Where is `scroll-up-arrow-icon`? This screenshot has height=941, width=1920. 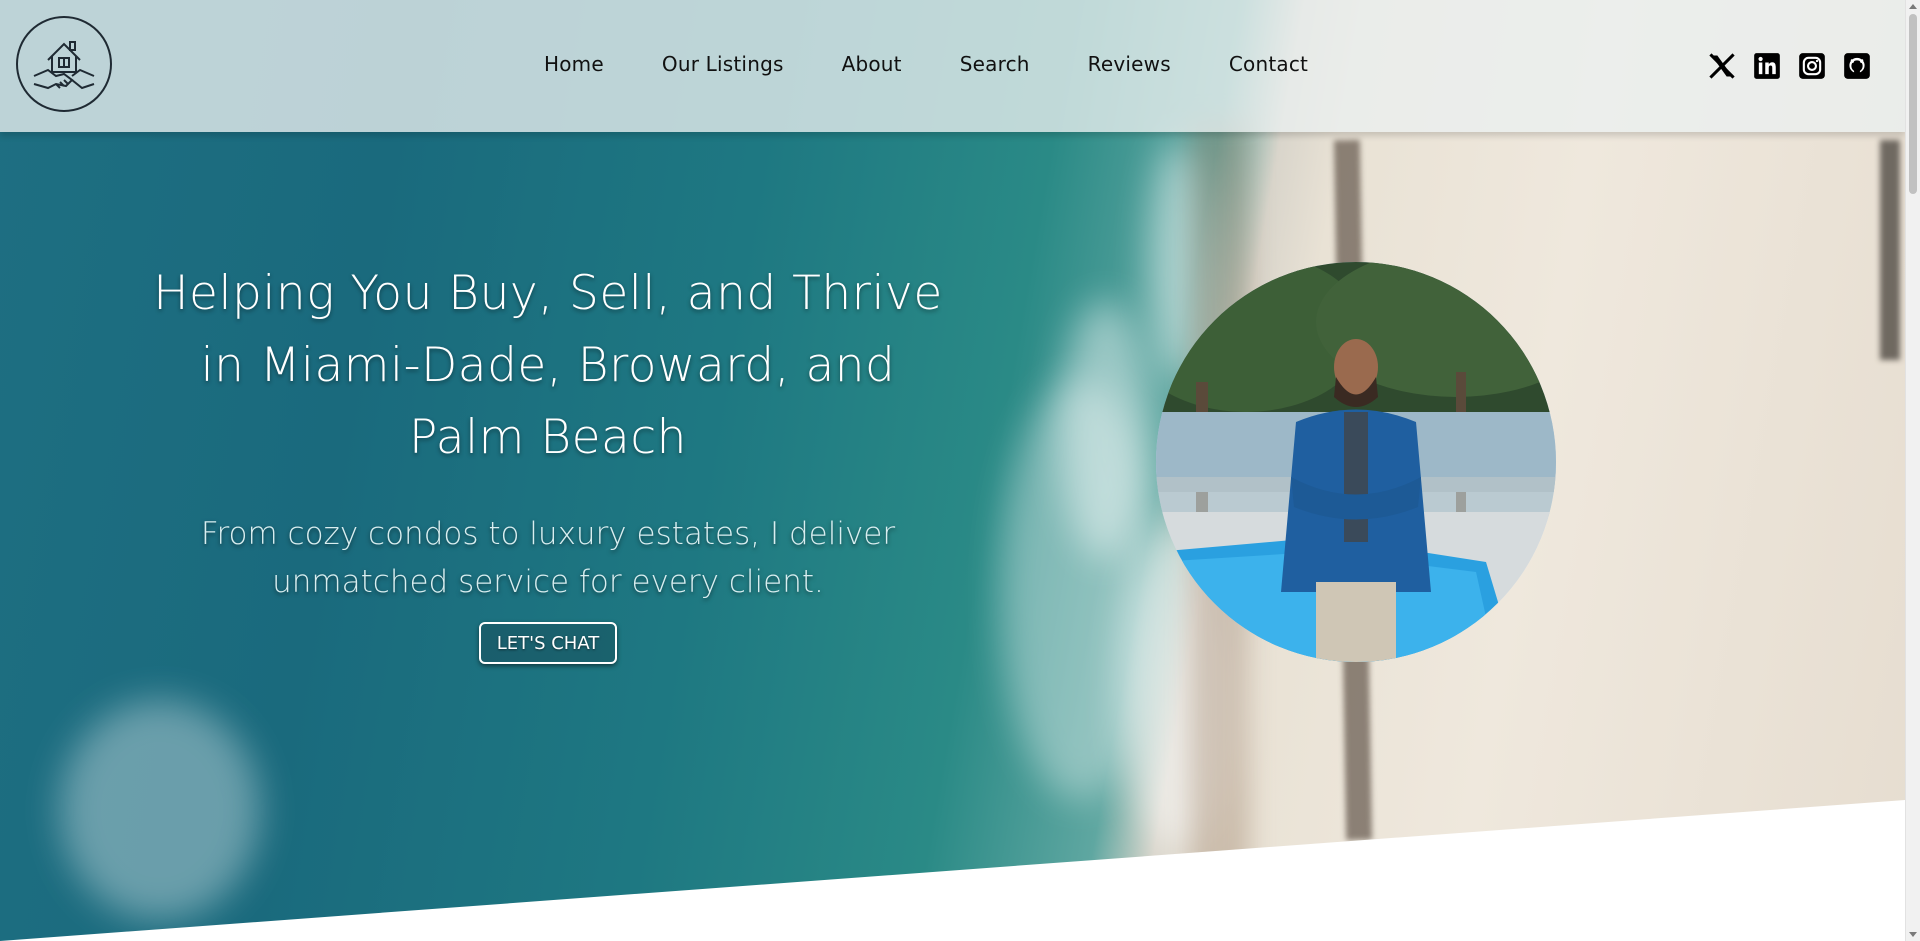
scroll-up-arrow-icon is located at coordinates (1913, 6).